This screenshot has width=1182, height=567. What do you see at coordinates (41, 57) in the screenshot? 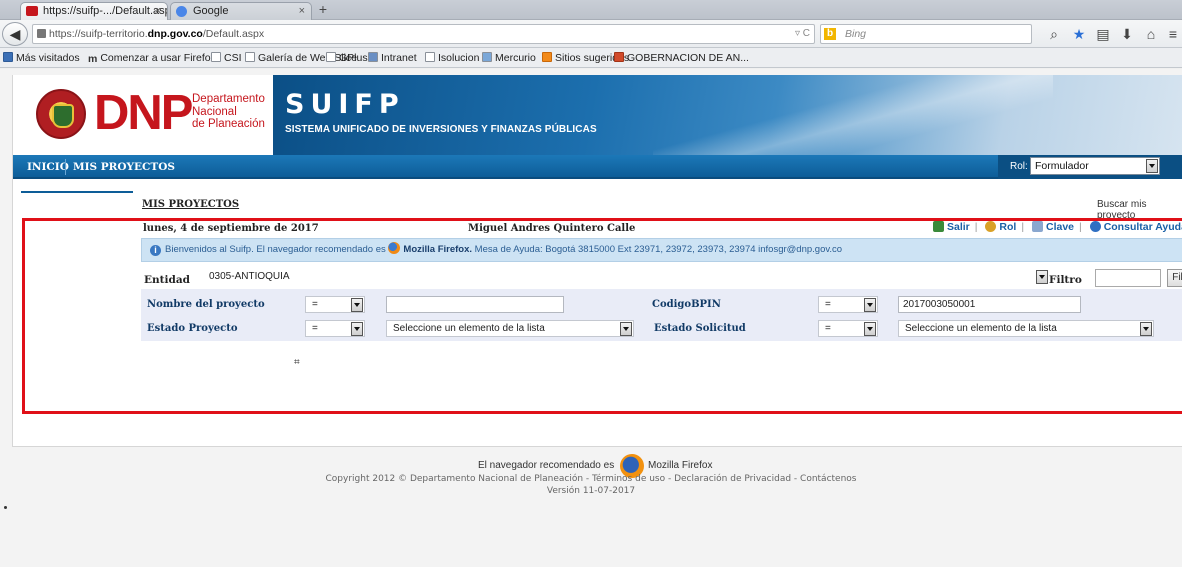
I see `bookmark-mas-visitados: Más visitados` at bounding box center [41, 57].